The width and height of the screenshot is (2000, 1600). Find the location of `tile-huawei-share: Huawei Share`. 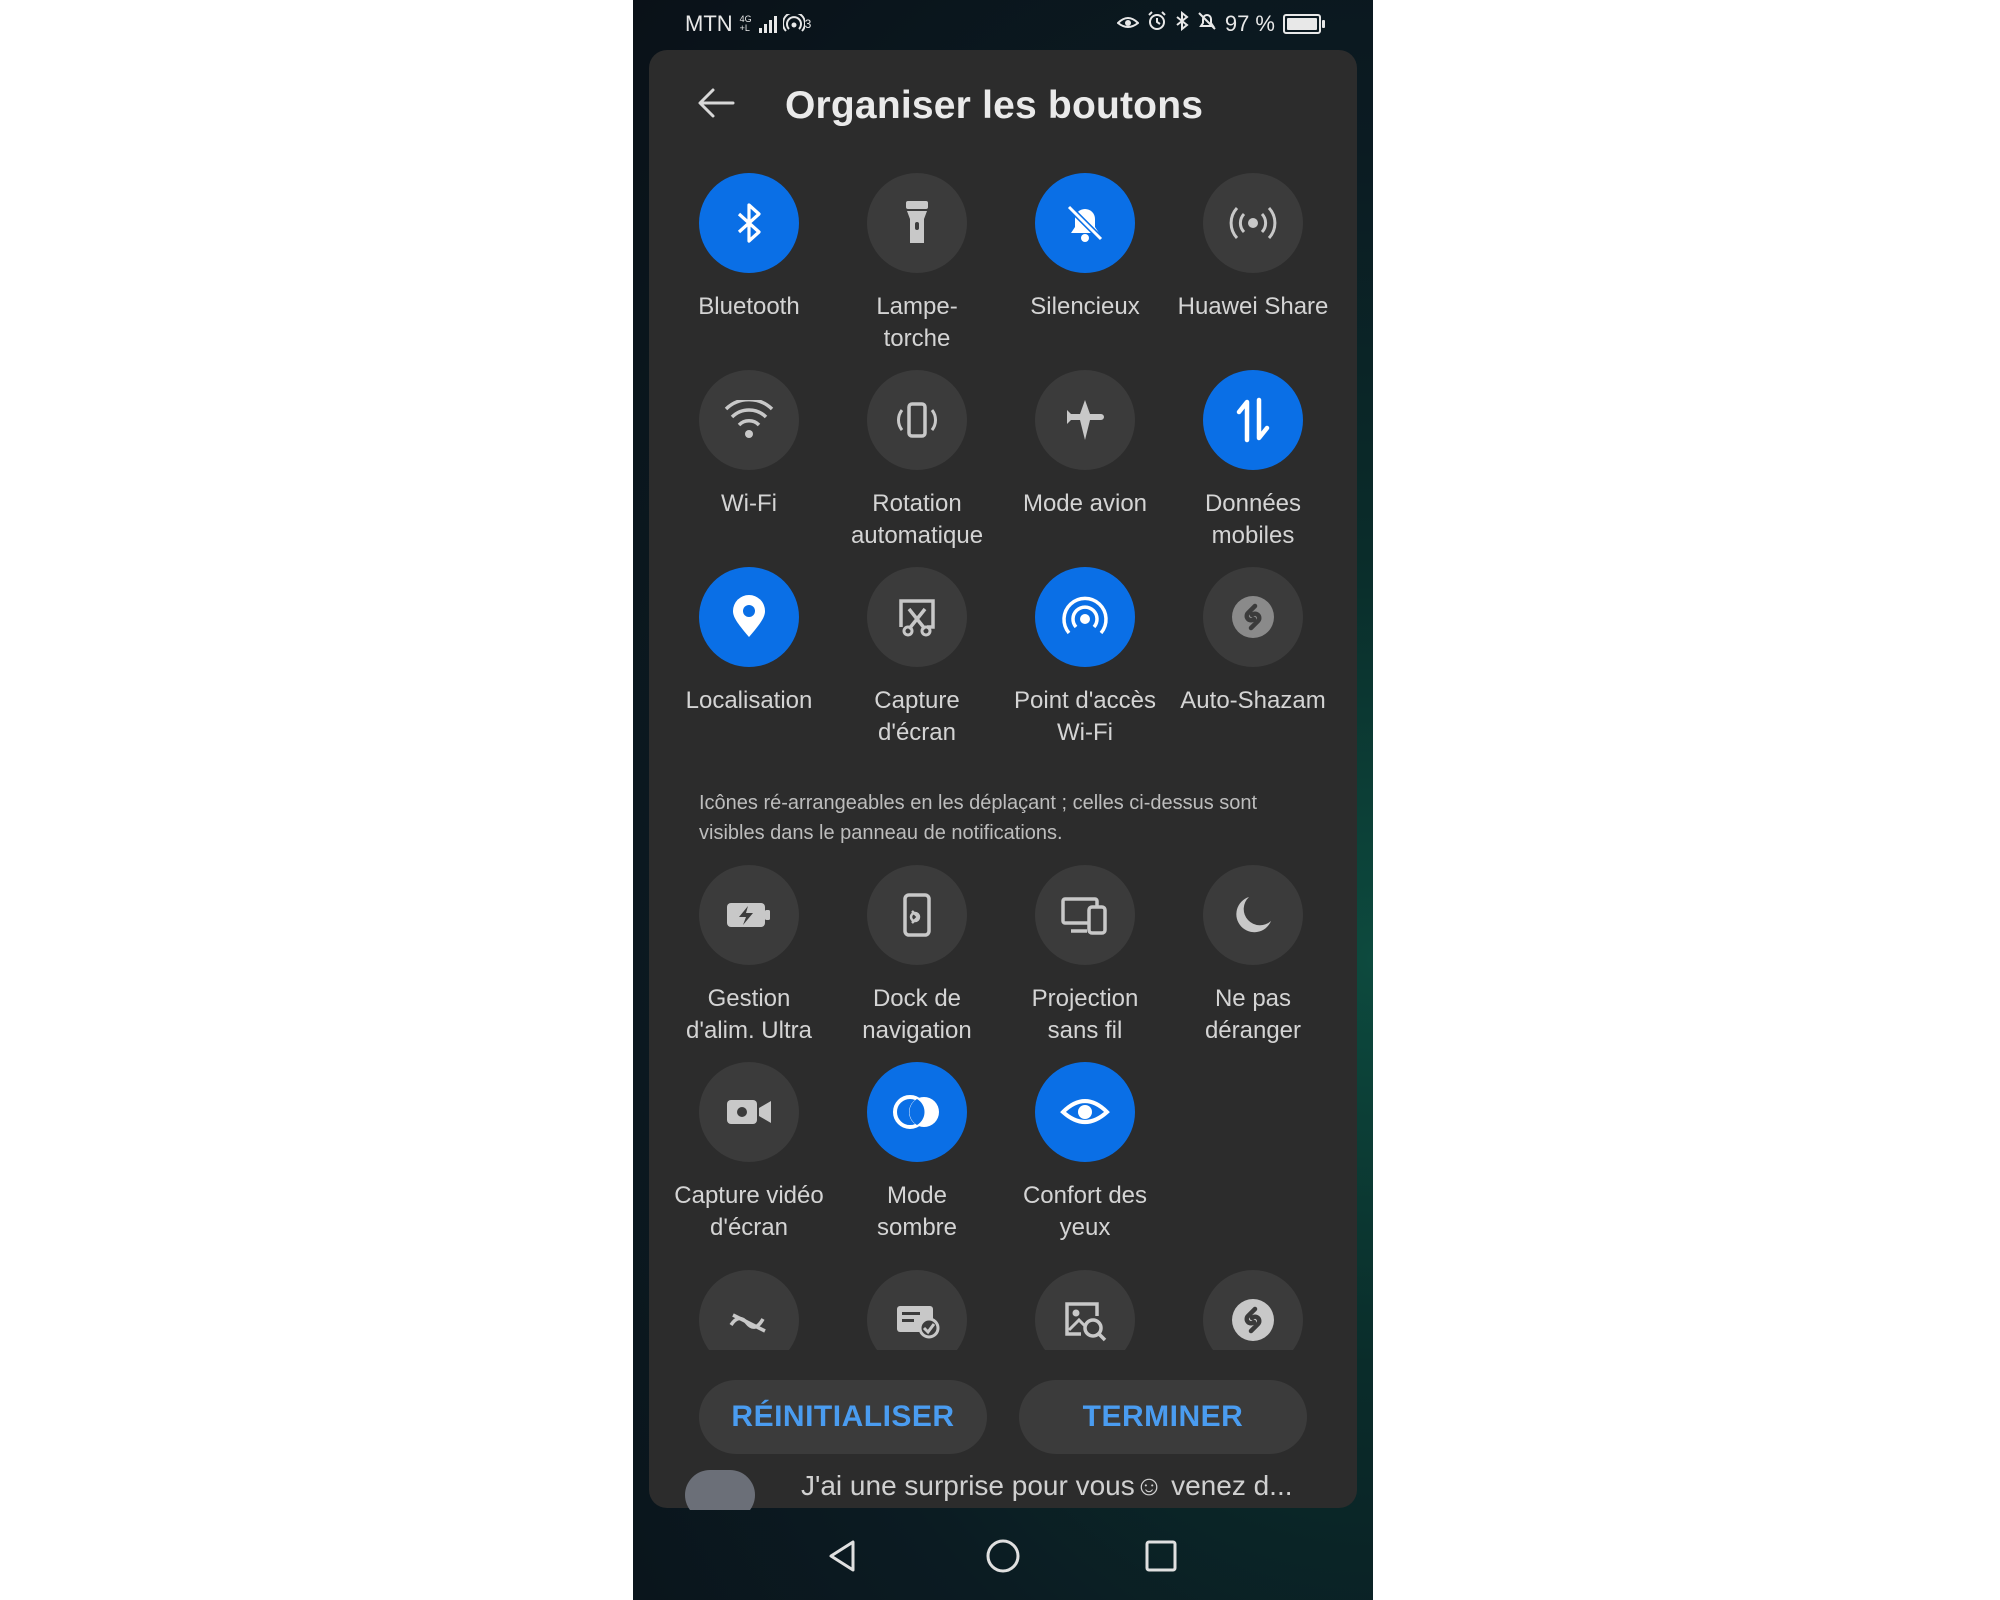

tile-huawei-share: Huawei Share is located at coordinates (1253, 248).